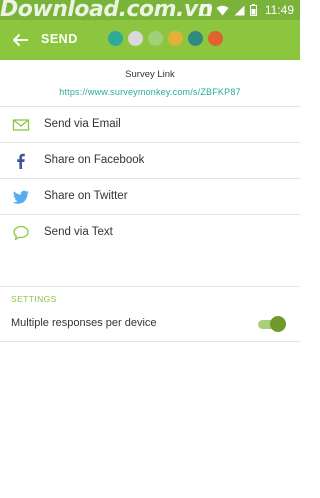 Image resolution: width=320 pixels, height=498 pixels. Describe the element at coordinates (150, 233) in the screenshot. I see `share-text-row: Send via Text` at that location.